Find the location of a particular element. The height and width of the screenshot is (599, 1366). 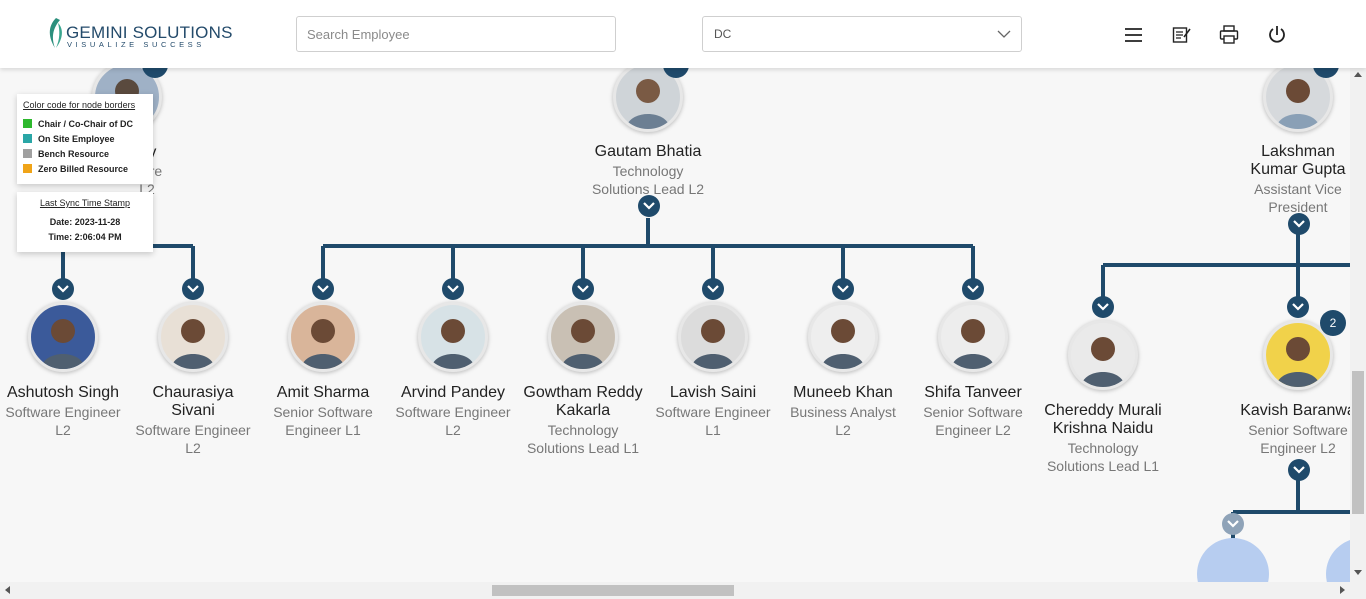

gemini-leaf-icon is located at coordinates (55, 33).